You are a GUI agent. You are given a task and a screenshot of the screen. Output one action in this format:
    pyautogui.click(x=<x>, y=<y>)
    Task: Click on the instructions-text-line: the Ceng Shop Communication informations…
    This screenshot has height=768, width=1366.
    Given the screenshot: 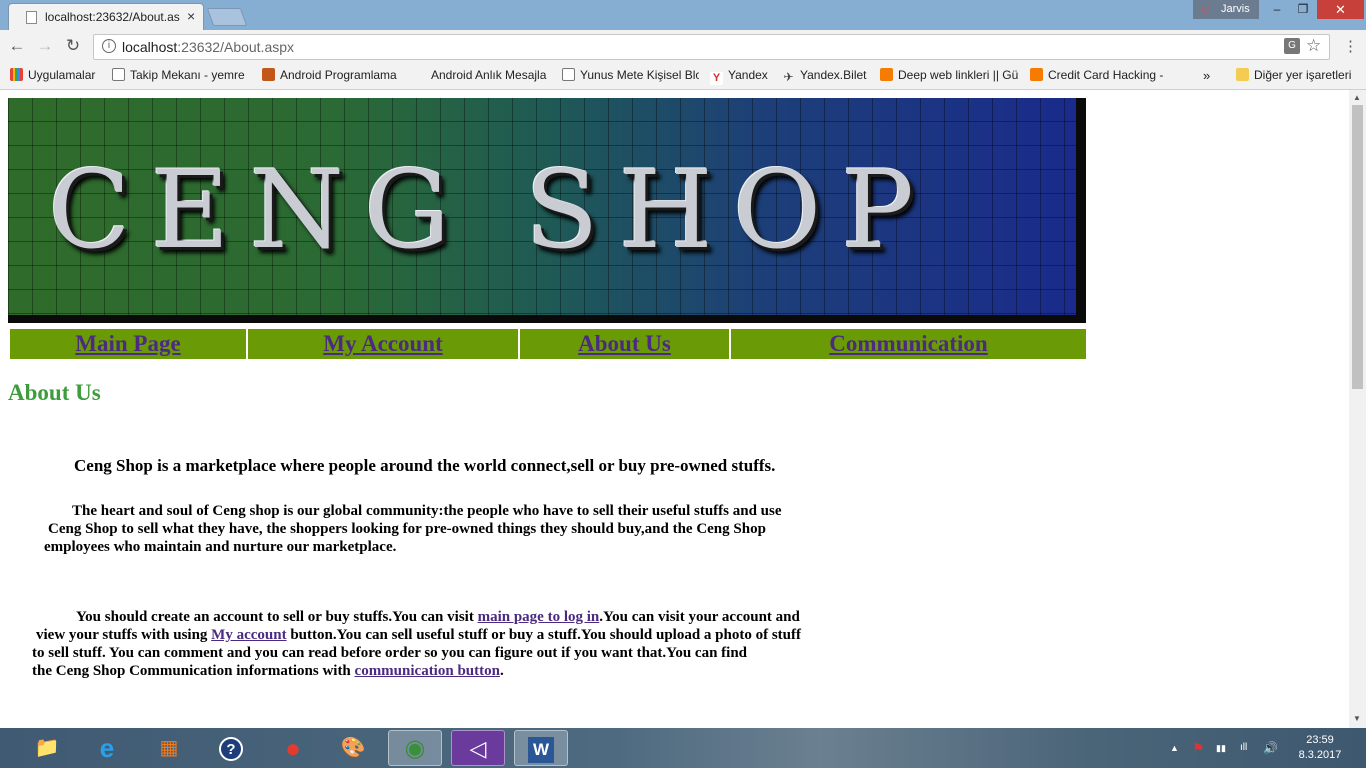 What is the action you would take?
    pyautogui.click(x=268, y=671)
    